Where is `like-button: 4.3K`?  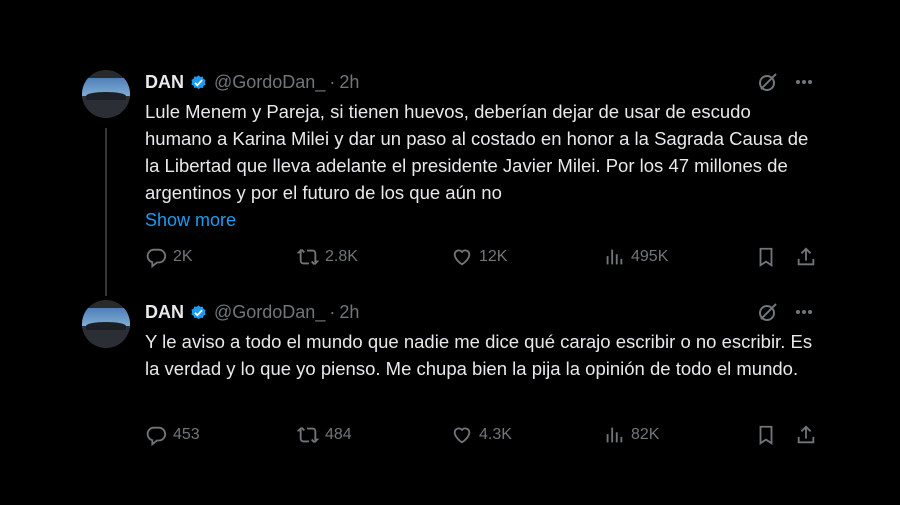
like-button: 4.3K is located at coordinates (481, 435).